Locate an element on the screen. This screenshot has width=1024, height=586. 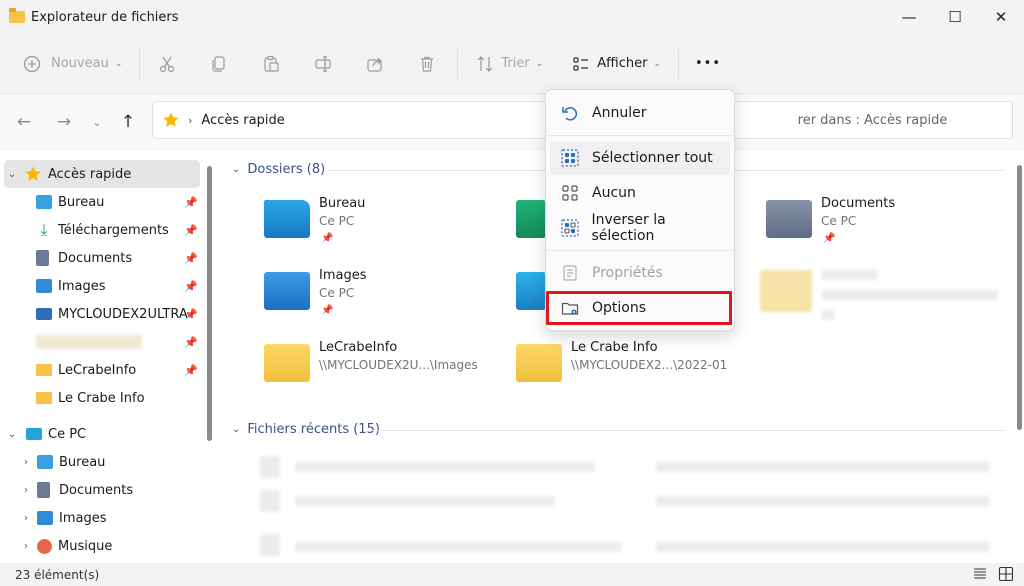
arrow-right-icon: → is located at coordinates (64, 122).